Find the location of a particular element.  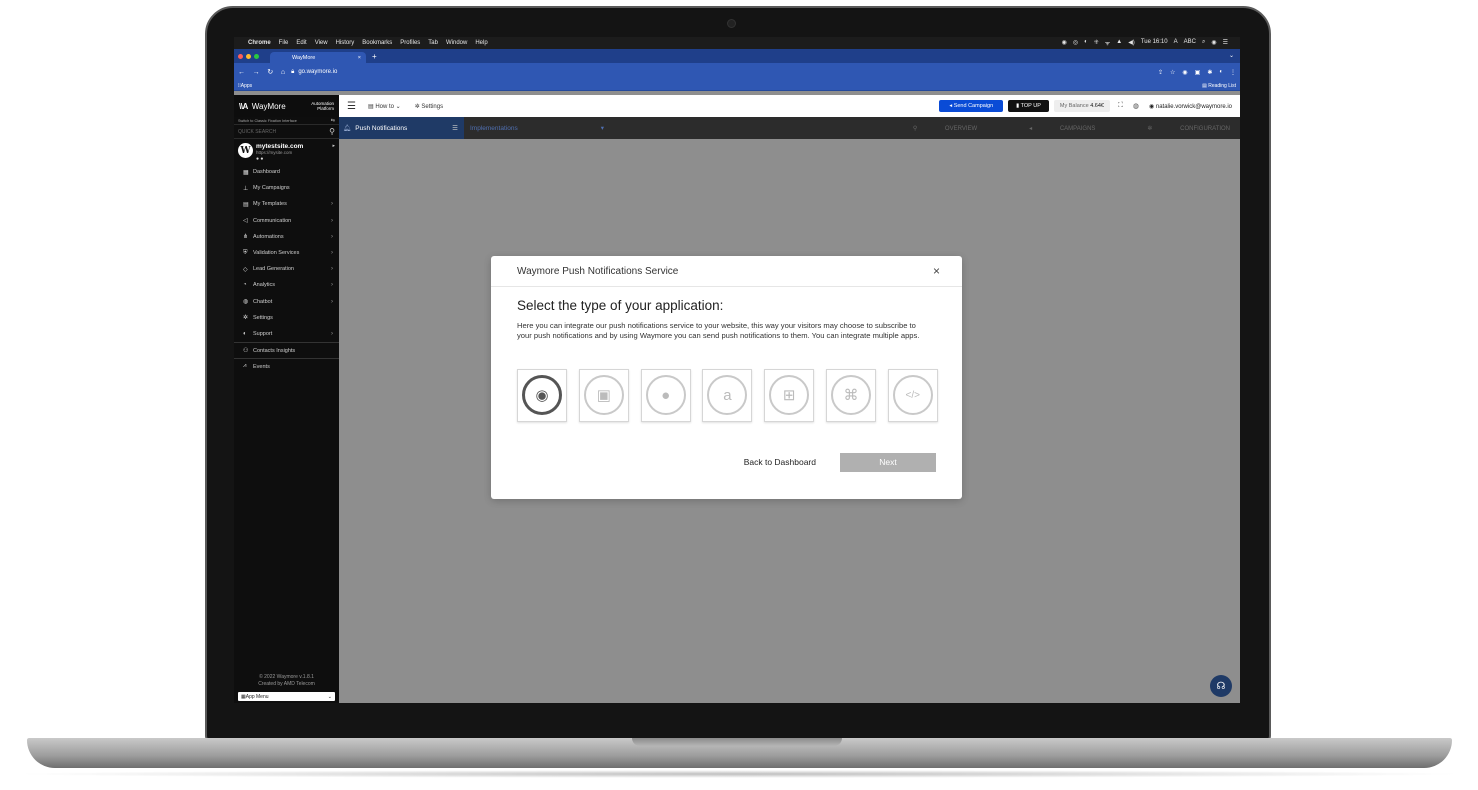

input-source-icon: A is located at coordinates (1176, 43).